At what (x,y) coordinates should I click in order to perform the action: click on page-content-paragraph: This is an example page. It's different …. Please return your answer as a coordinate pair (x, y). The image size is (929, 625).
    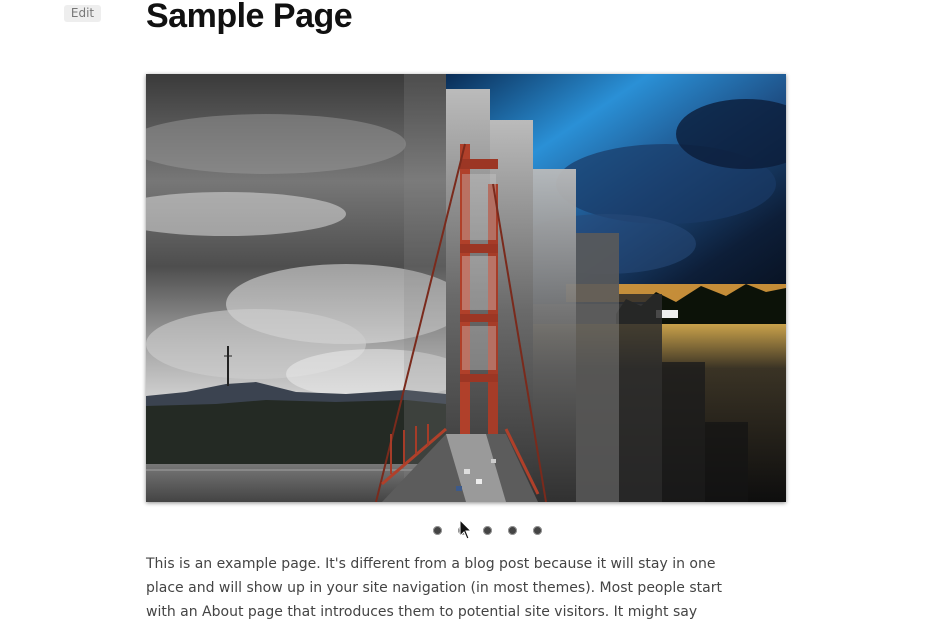
    Looking at the image, I should click on (434, 588).